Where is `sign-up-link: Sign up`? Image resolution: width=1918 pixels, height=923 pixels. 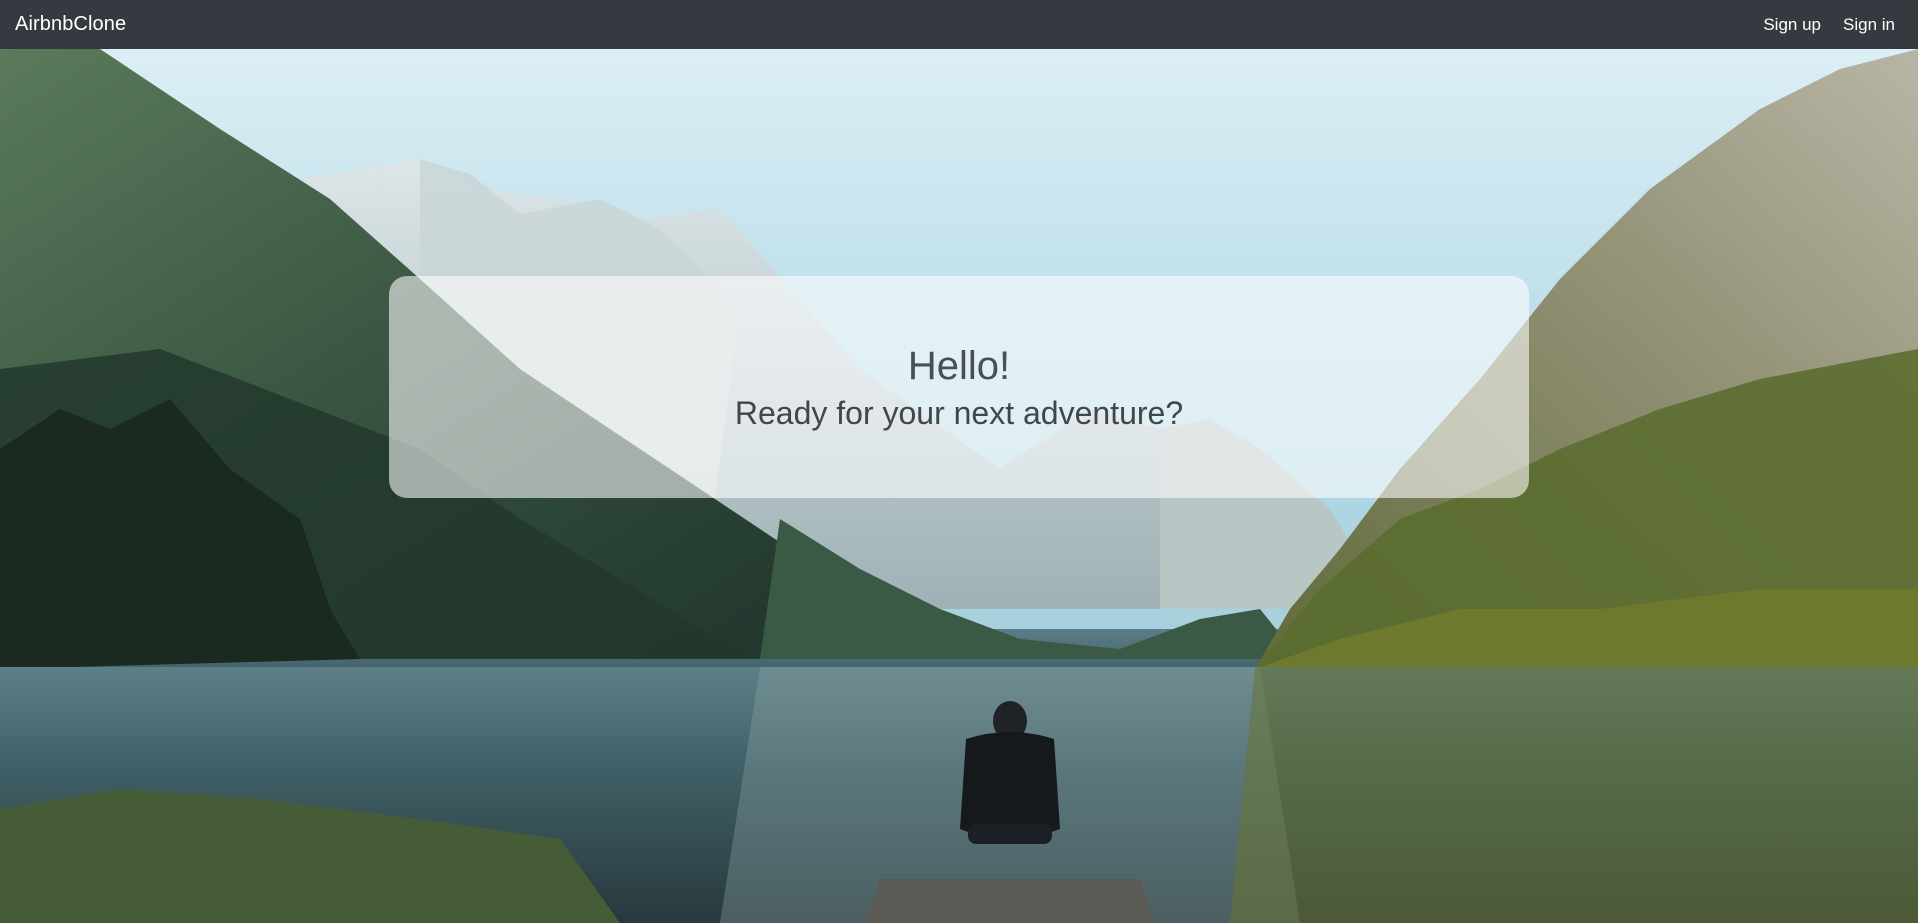 sign-up-link: Sign up is located at coordinates (1792, 25).